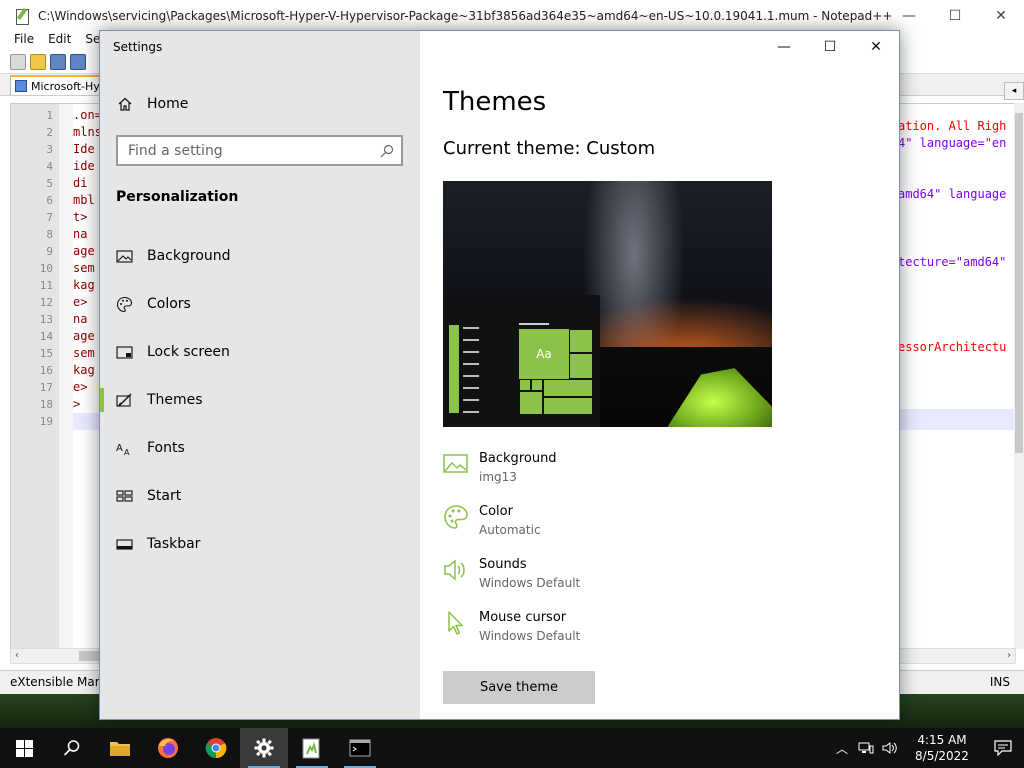 Image resolution: width=1024 pixels, height=768 pixels. I want to click on notepadpp-taskbar-button, so click(312, 748).